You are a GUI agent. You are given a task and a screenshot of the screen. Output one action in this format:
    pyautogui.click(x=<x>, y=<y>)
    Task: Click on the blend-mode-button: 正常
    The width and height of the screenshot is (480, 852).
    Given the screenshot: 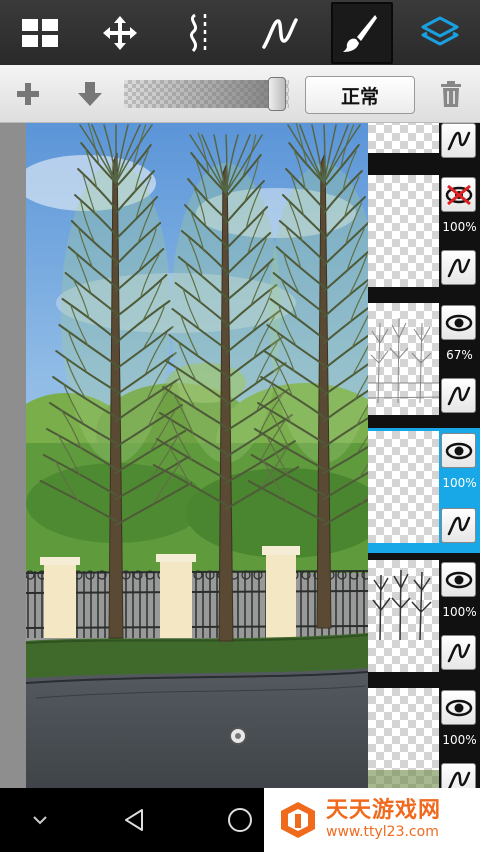 What is the action you would take?
    pyautogui.click(x=360, y=95)
    